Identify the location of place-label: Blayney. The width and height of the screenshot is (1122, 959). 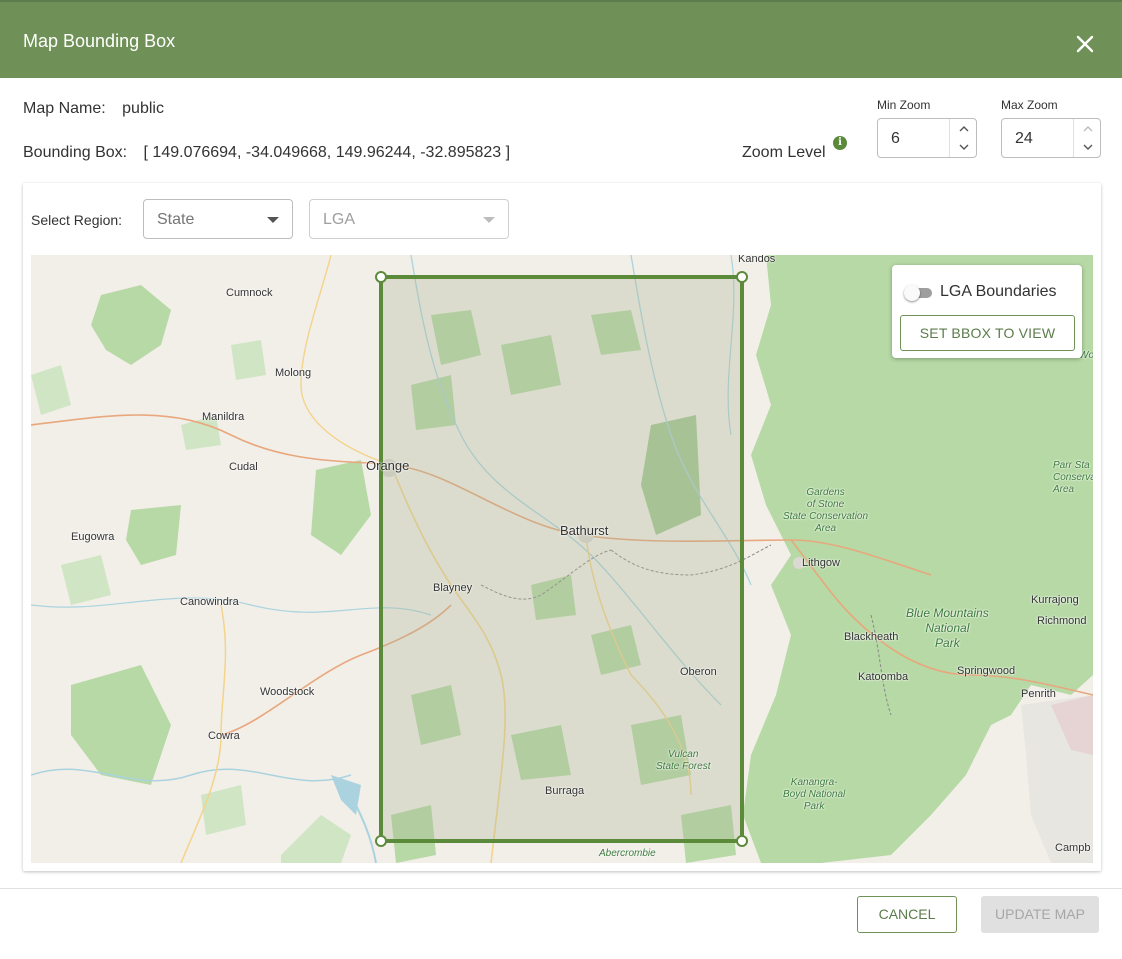
(453, 588).